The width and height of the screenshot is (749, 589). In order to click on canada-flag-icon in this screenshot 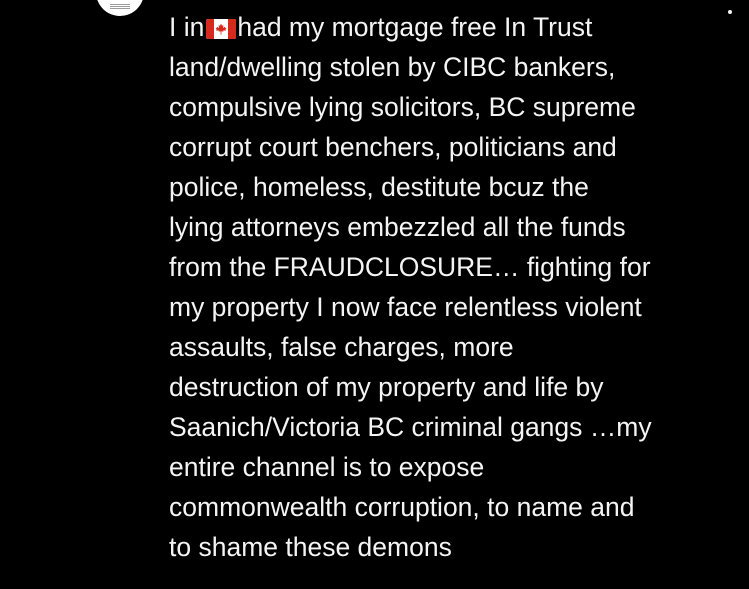, I will do `click(221, 29)`.